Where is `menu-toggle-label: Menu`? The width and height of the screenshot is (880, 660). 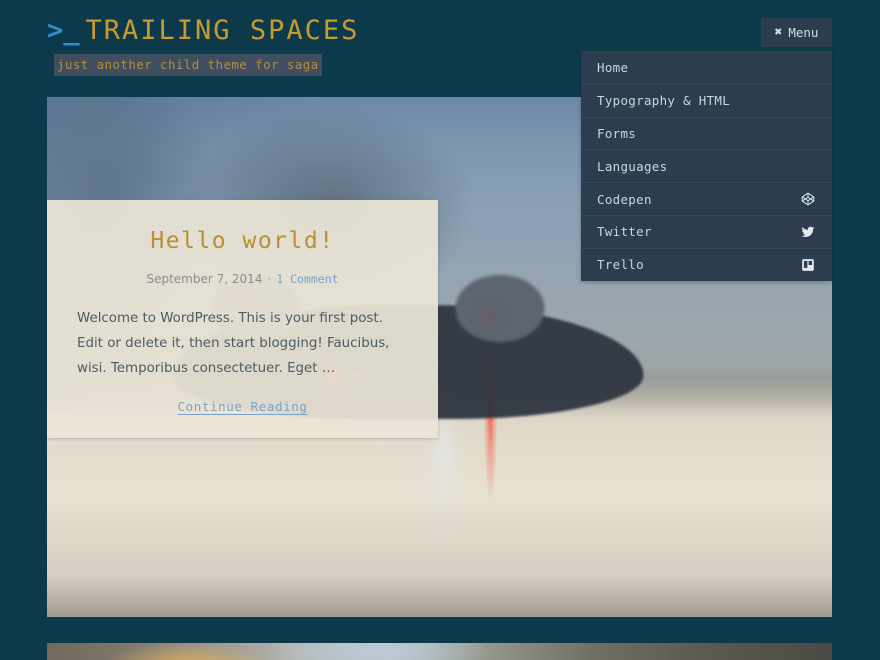 menu-toggle-label: Menu is located at coordinates (803, 32).